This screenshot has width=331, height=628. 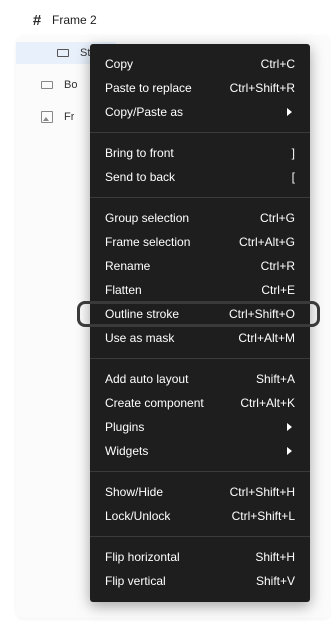 I want to click on menu-item-outline-stroke: Outline stroke Ctrl+Shift+O, so click(x=198, y=314).